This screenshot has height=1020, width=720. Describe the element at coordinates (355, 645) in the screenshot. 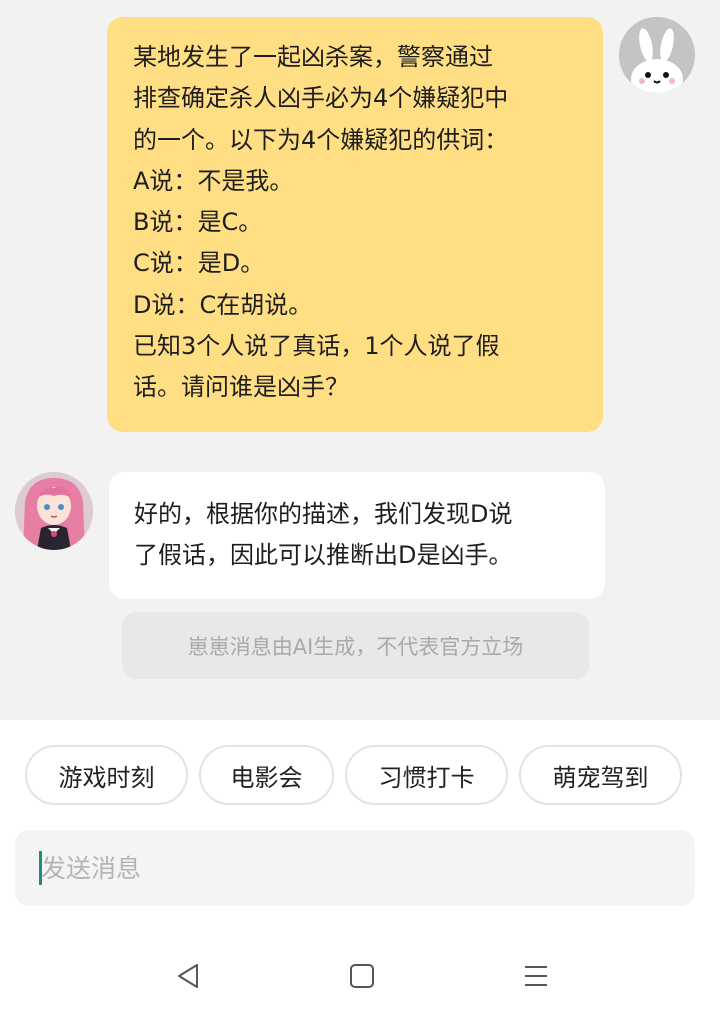

I see `ai-disclaimer-notice: 崽崽消息由AI生成，不代表官方立场` at that location.